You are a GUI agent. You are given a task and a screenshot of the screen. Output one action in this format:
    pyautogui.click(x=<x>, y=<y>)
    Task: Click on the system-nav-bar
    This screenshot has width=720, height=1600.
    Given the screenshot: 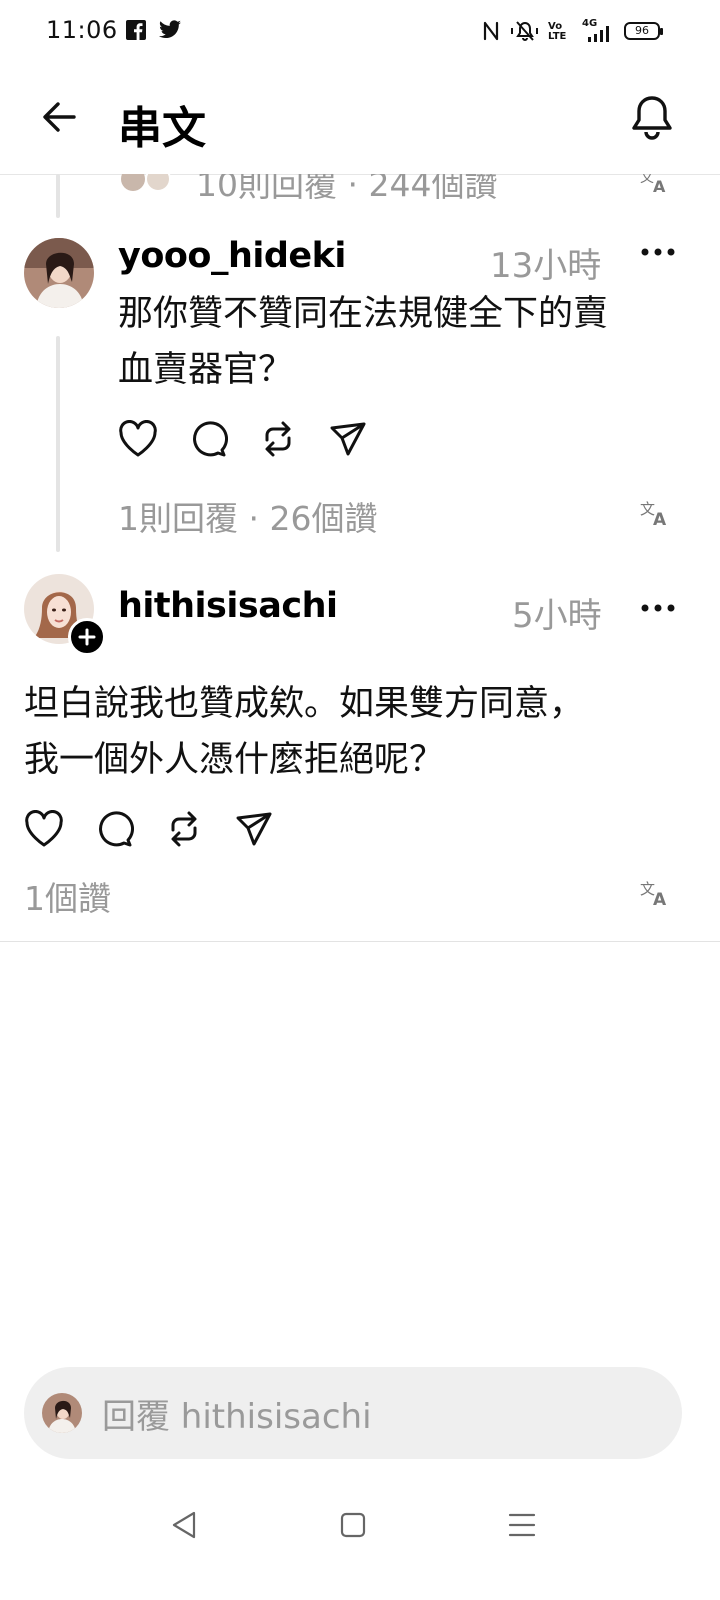 What is the action you would take?
    pyautogui.click(x=360, y=1530)
    